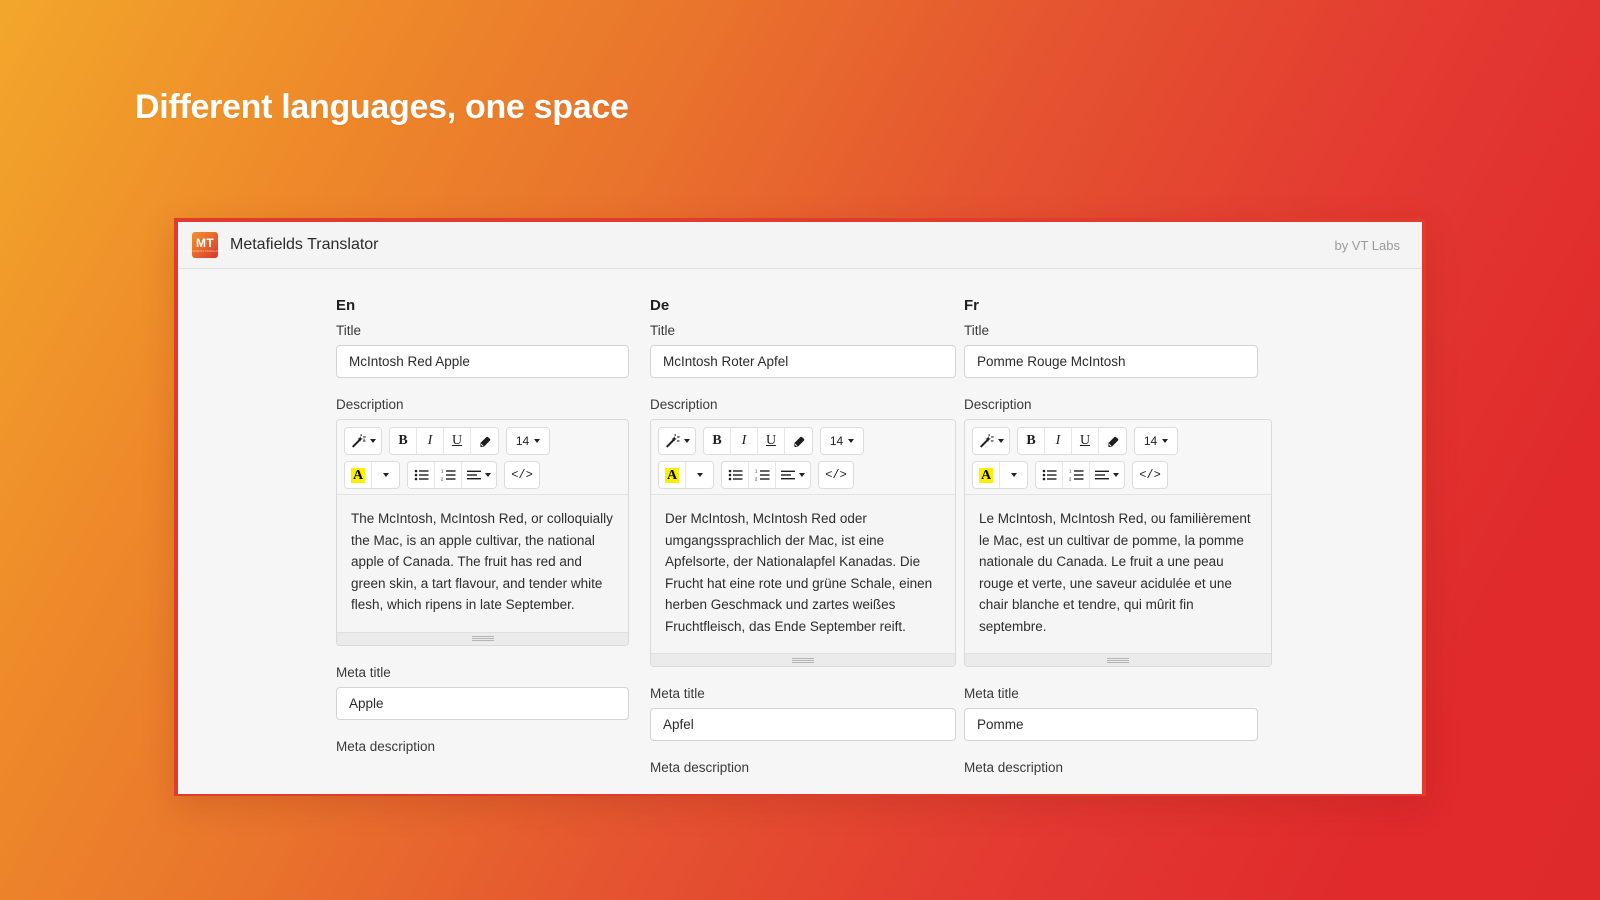 This screenshot has height=900, width=1600. I want to click on language-column-fr: Fr Title Description, so click(1121, 539).